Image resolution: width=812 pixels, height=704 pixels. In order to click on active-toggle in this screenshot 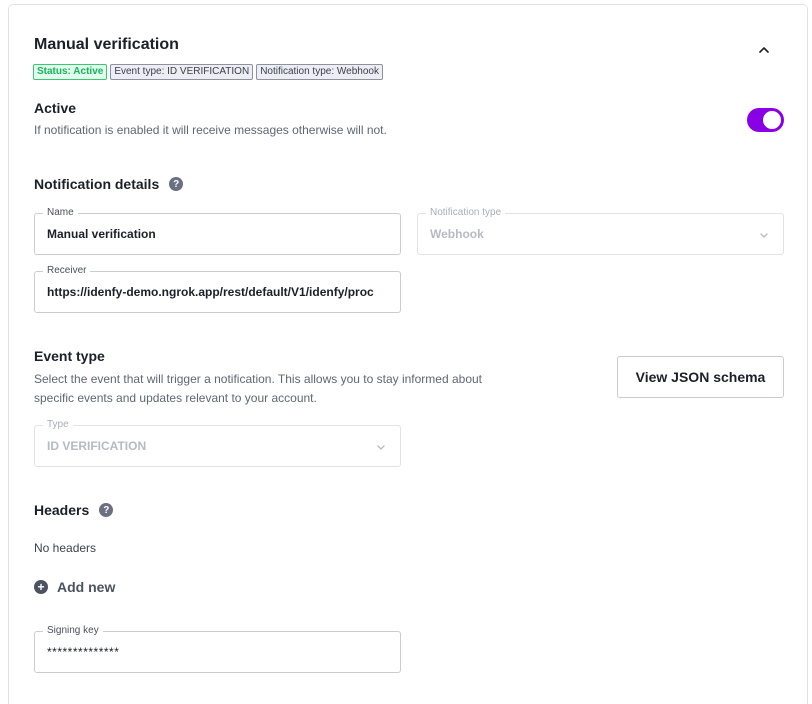, I will do `click(765, 120)`.